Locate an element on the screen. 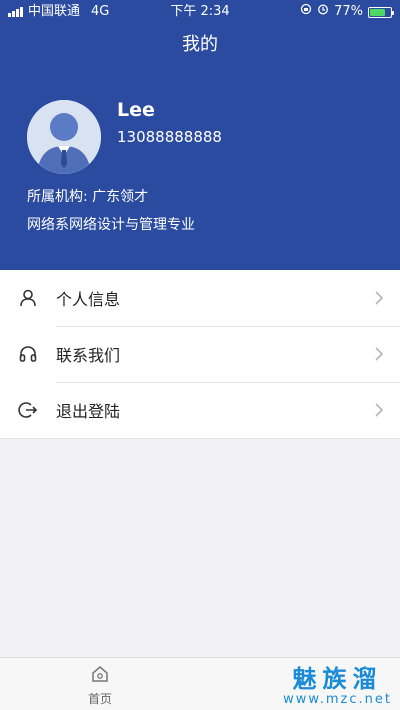 The height and width of the screenshot is (710, 400). menu-item-label: 个人信息 is located at coordinates (88, 299).